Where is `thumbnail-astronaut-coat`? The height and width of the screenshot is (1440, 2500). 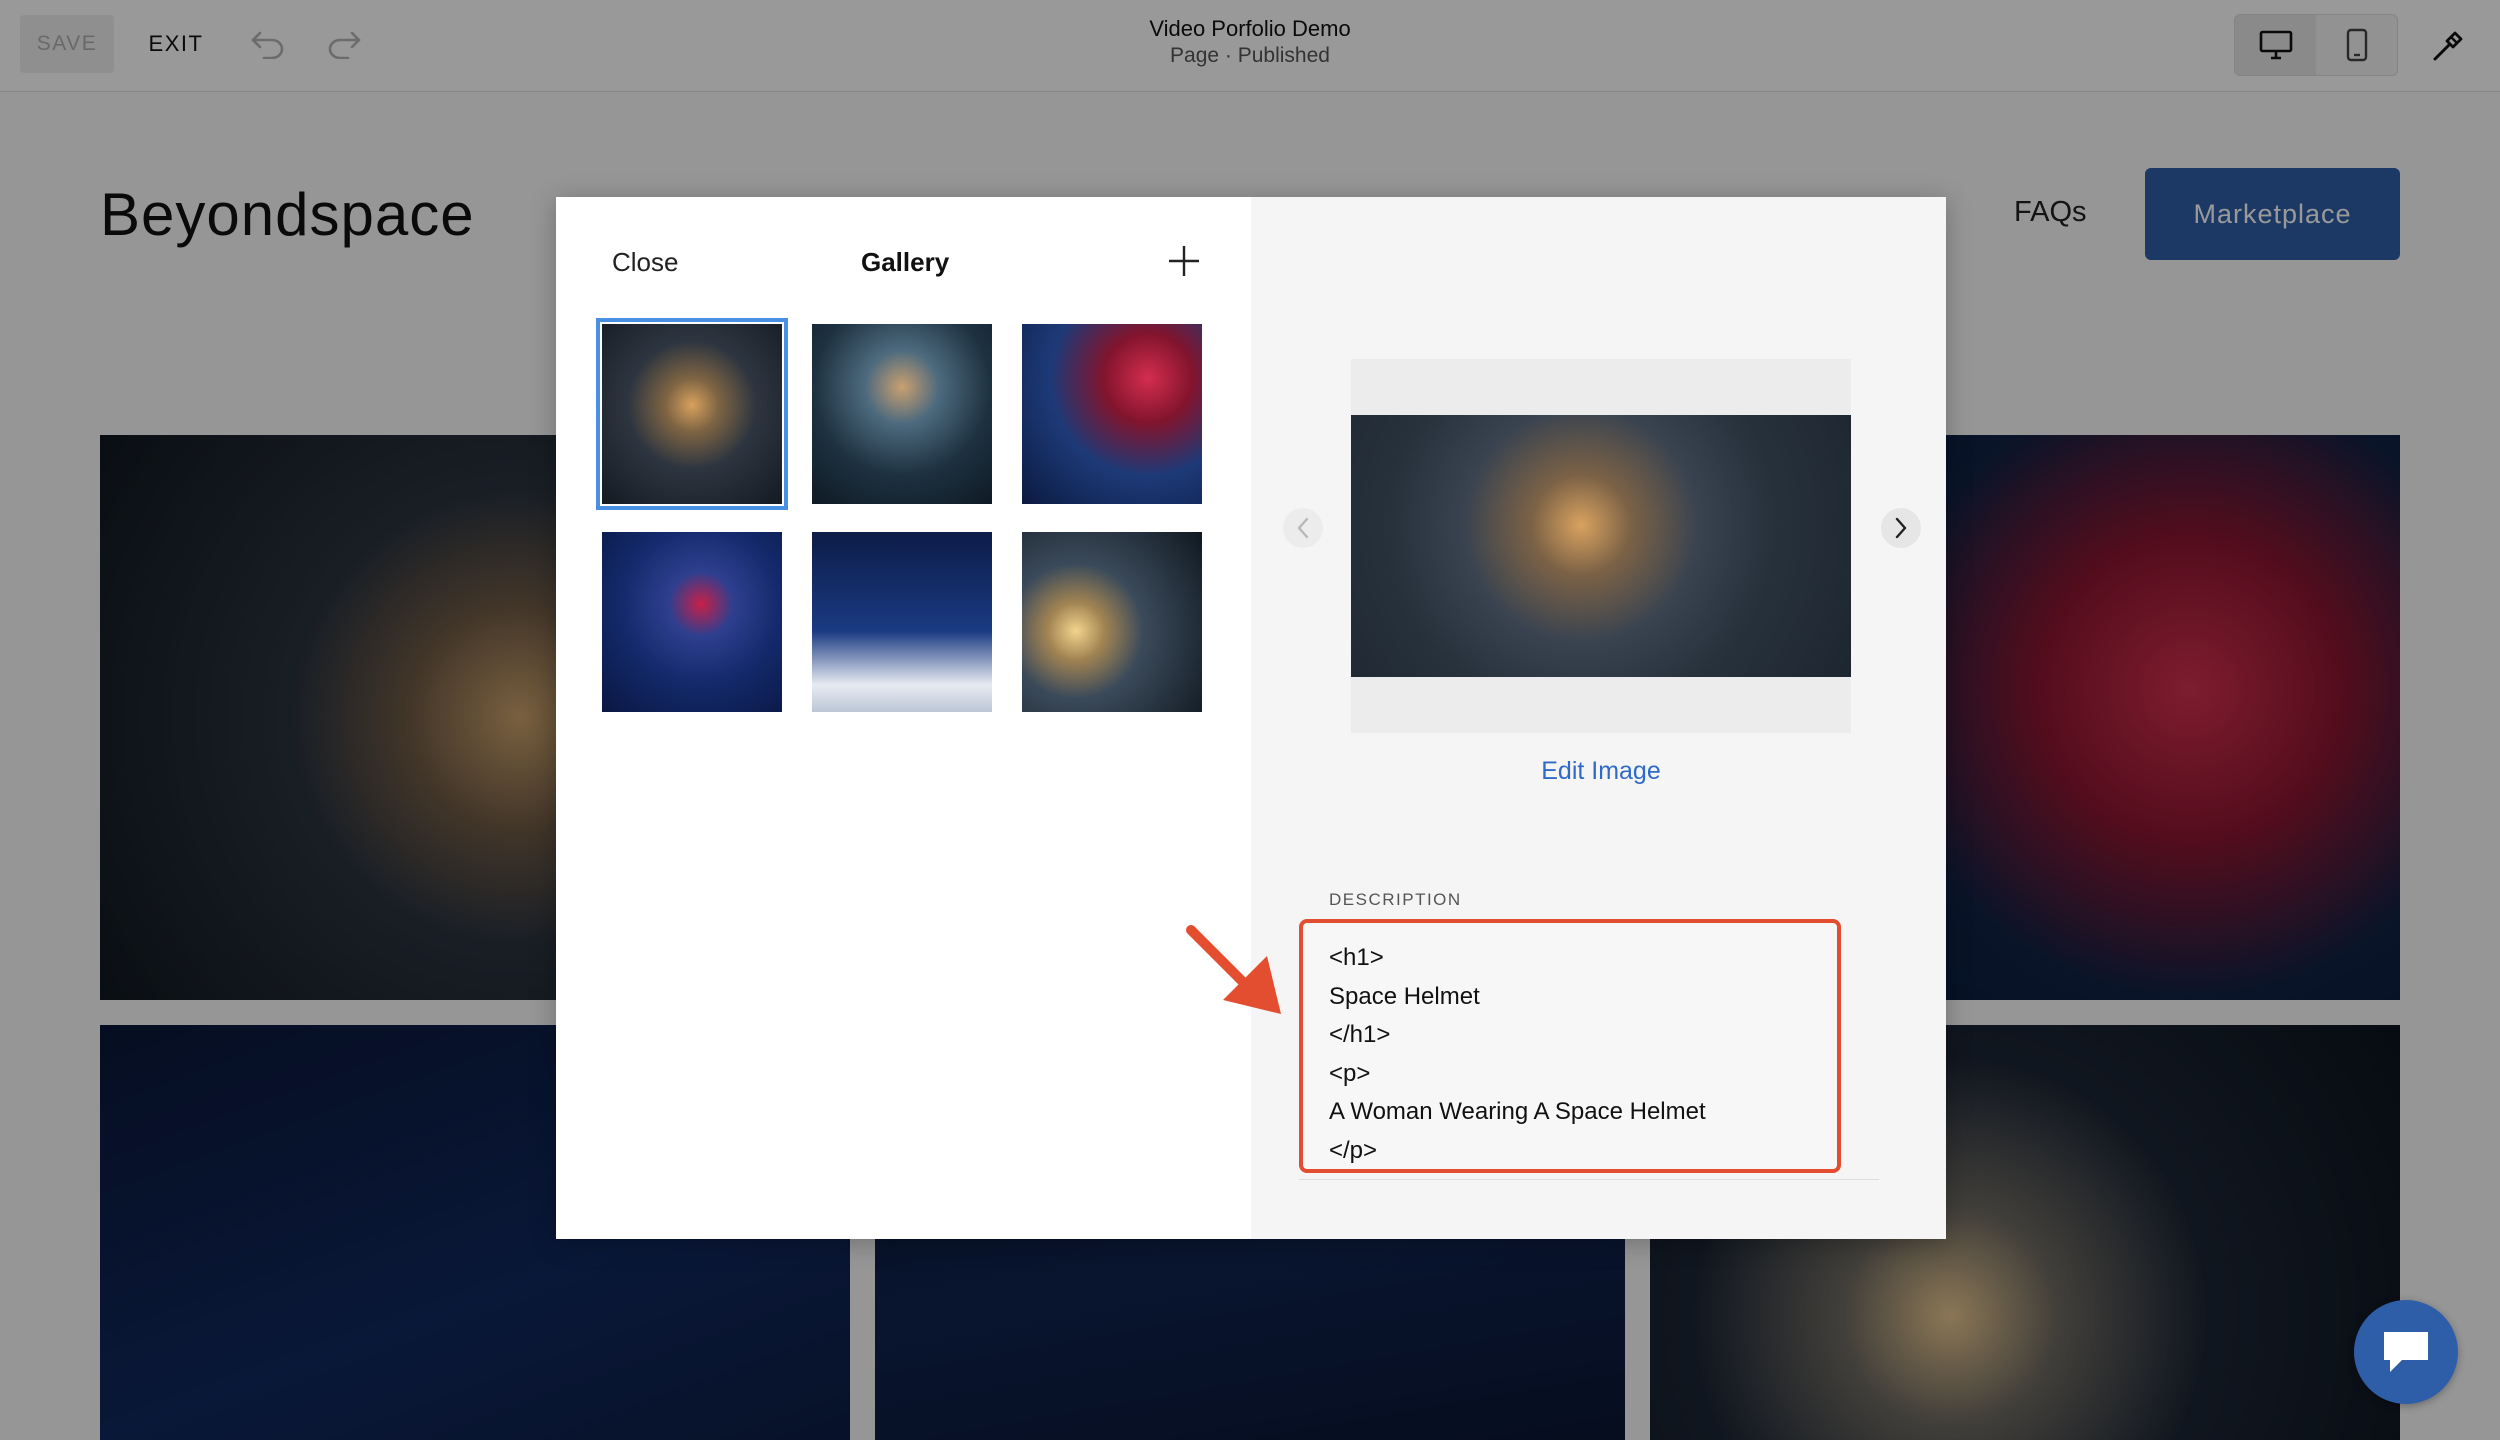
thumbnail-astronaut-coat is located at coordinates (902, 414).